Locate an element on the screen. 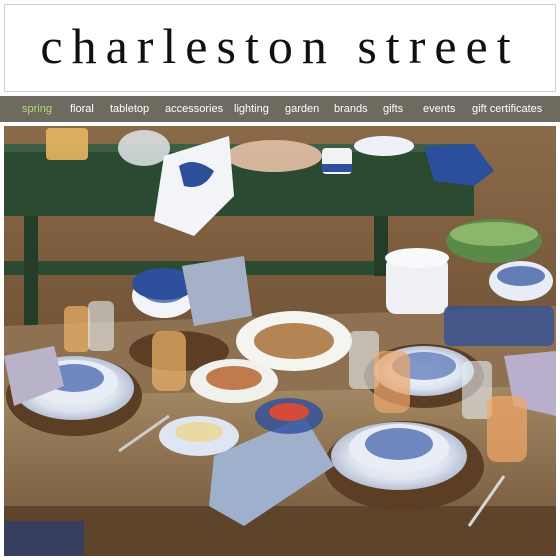  nav-item-garden: garden is located at coordinates (302, 109).